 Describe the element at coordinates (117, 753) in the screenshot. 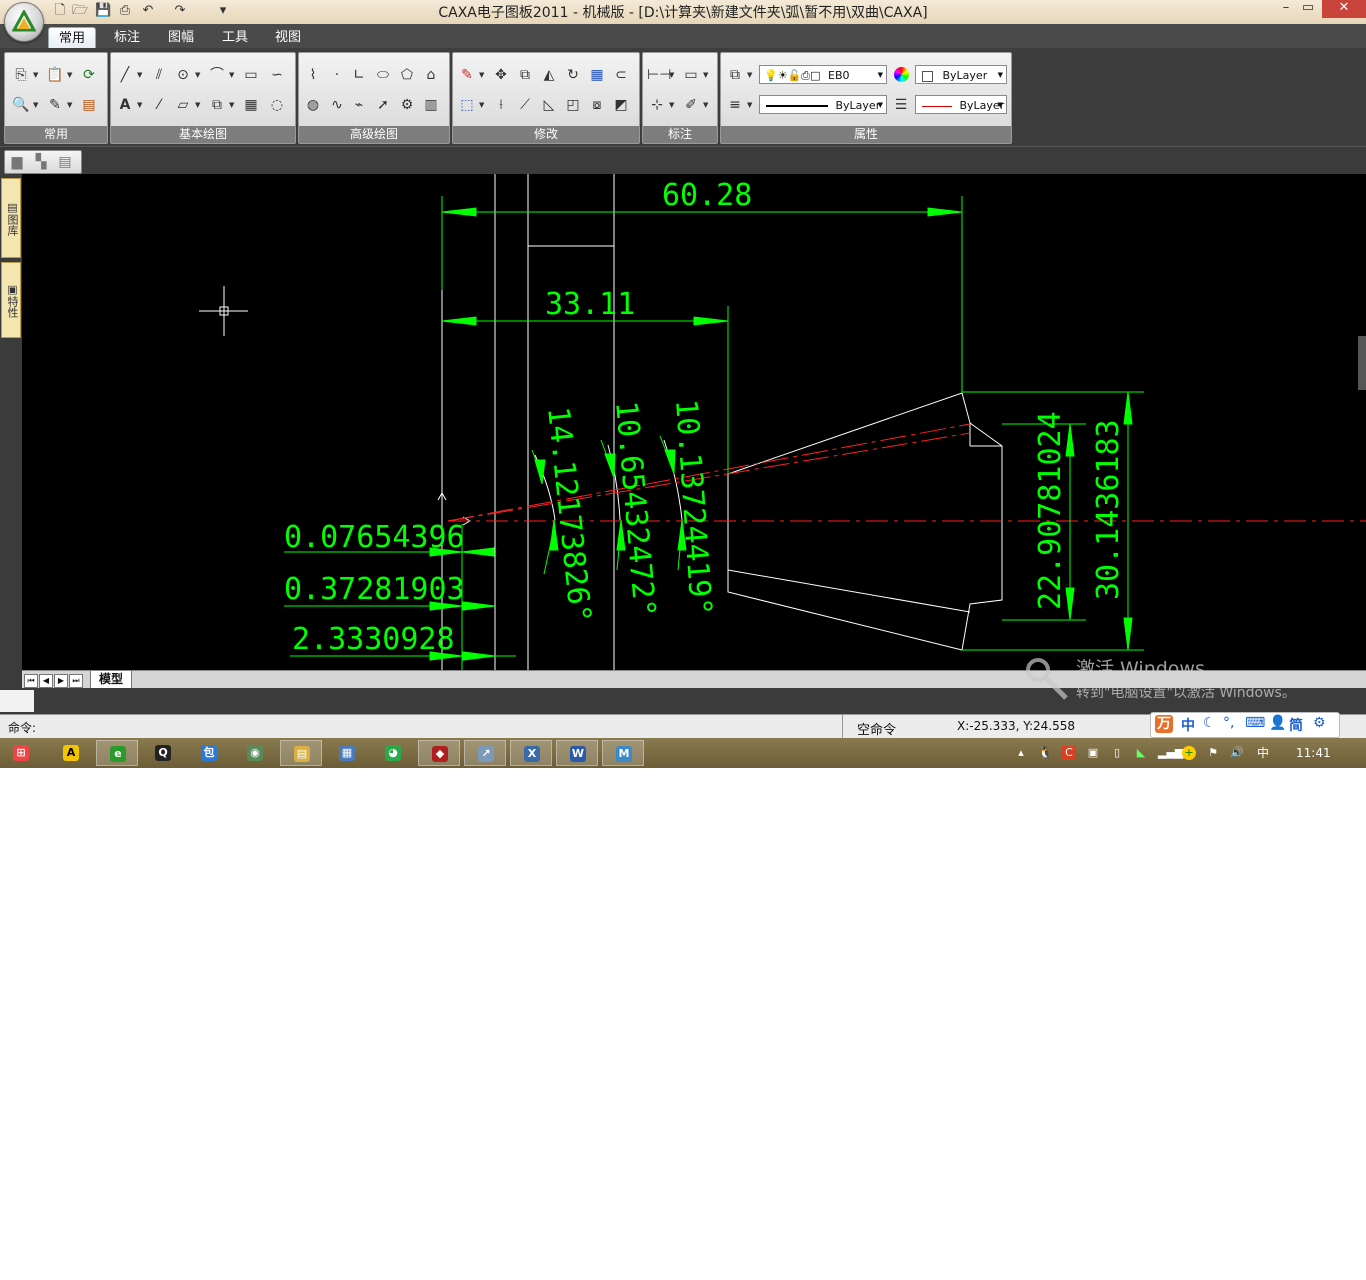

I see `taskbar-app: e` at that location.